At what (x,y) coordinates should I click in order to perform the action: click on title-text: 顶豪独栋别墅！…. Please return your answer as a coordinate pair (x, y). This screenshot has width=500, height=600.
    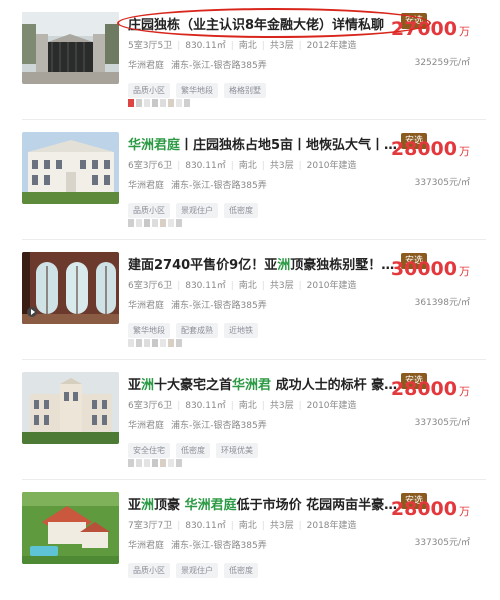
    Looking at the image, I should click on (342, 265).